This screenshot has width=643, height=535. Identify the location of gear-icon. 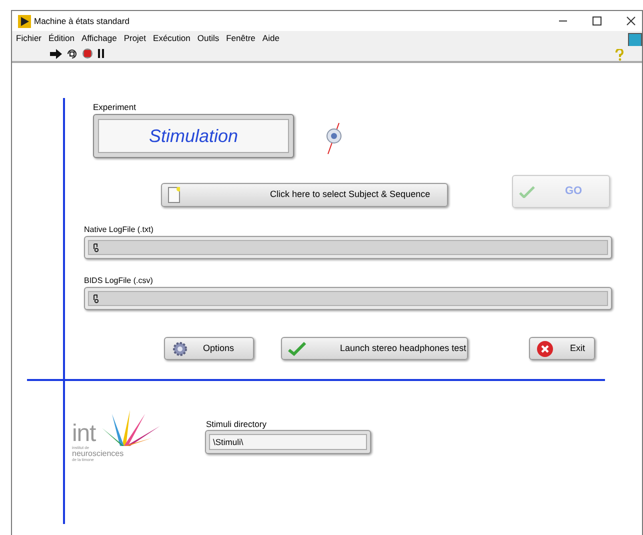
(180, 349).